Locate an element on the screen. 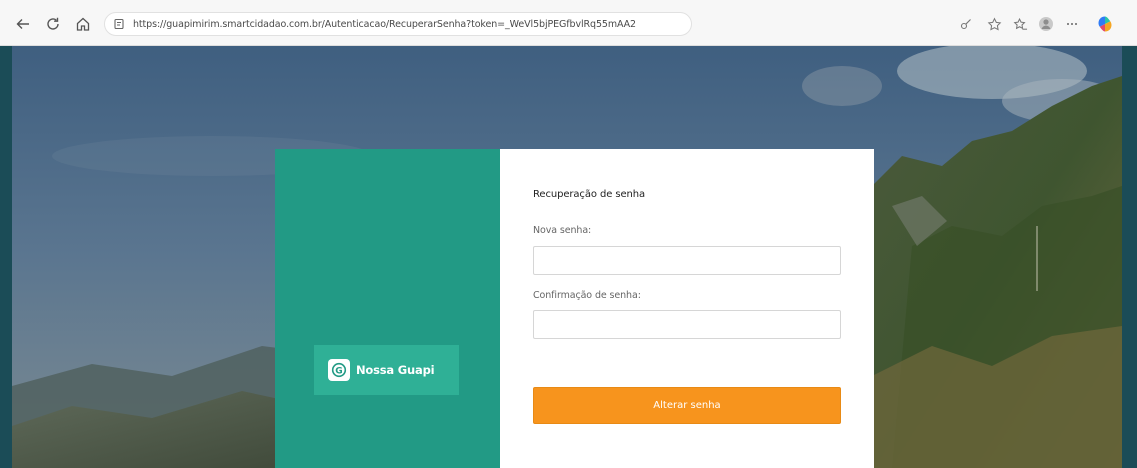 The height and width of the screenshot is (468, 1137). brand-logo-icon: G is located at coordinates (339, 370).